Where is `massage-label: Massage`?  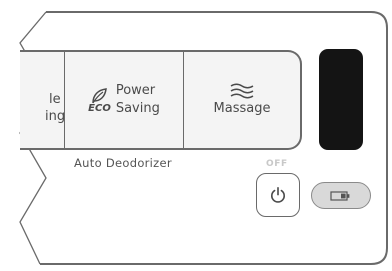
massage-label: Massage is located at coordinates (242, 108).